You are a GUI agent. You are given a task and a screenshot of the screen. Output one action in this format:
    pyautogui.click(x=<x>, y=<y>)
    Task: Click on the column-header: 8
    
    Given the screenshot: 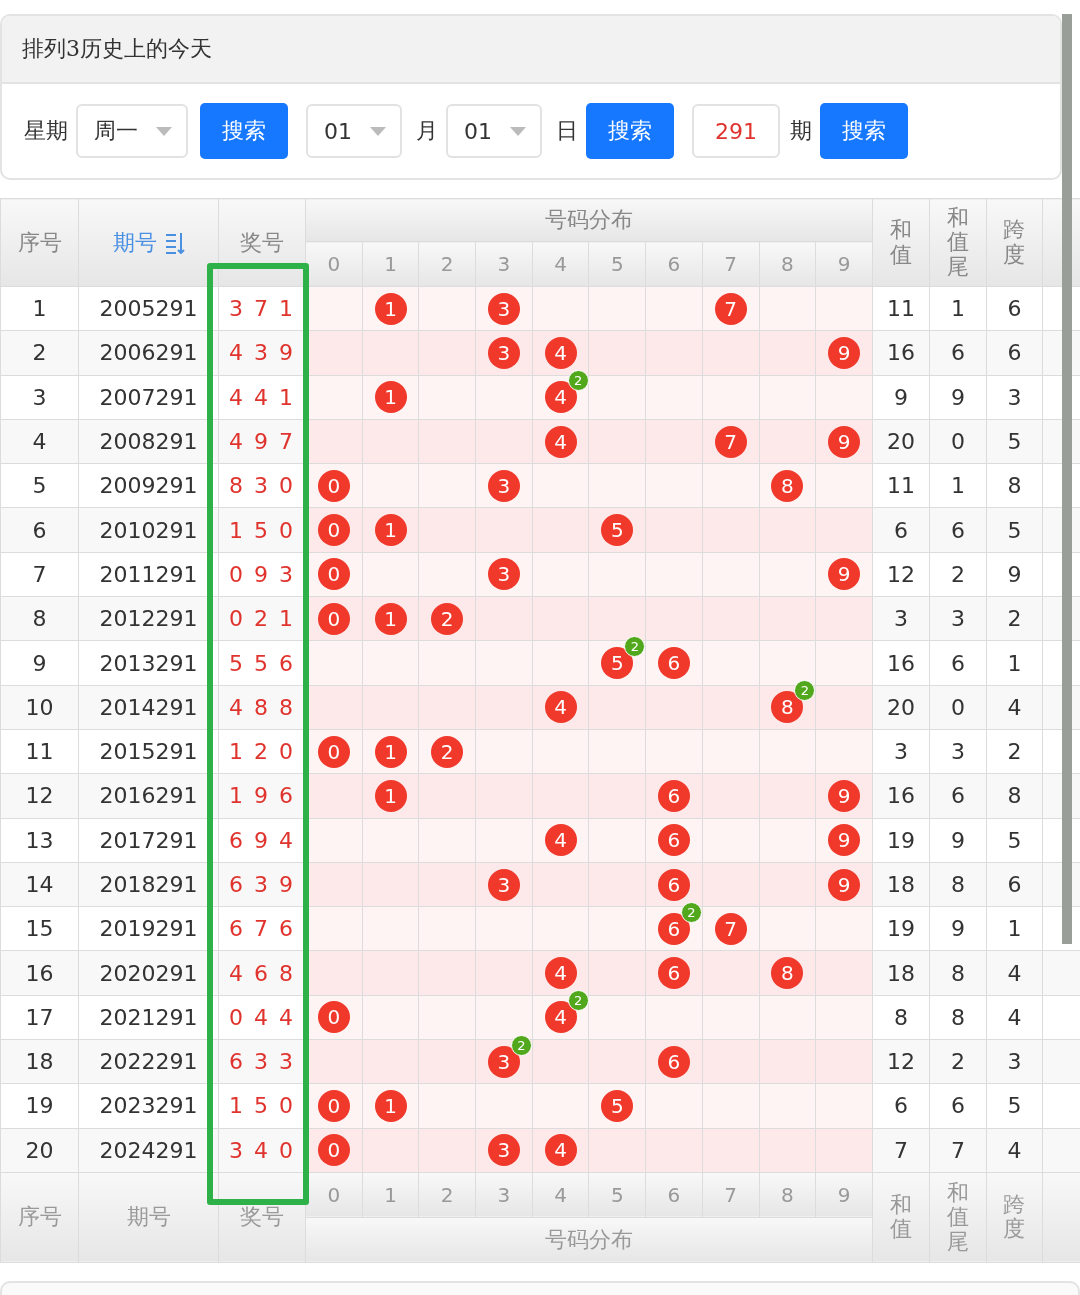 What is the action you would take?
    pyautogui.click(x=787, y=264)
    